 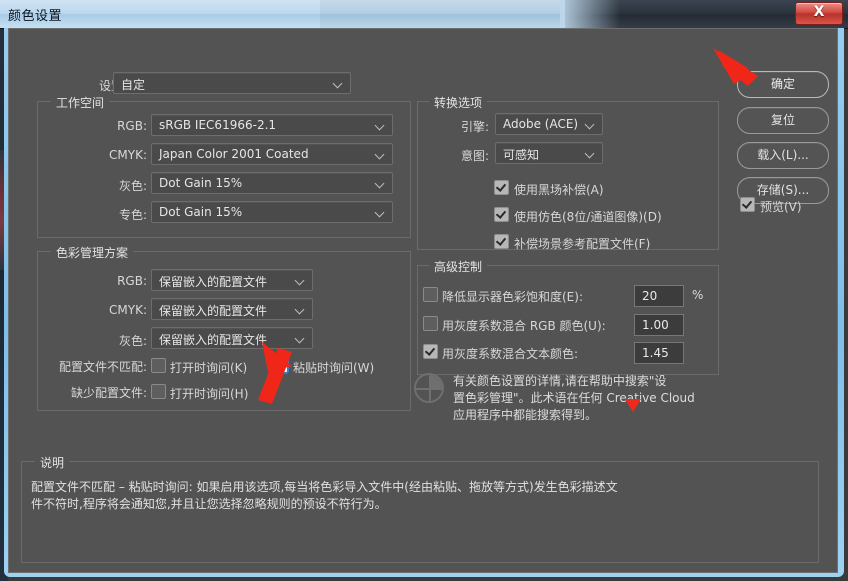 I want to click on engine-combo: Adobe (ACE), so click(x=549, y=124).